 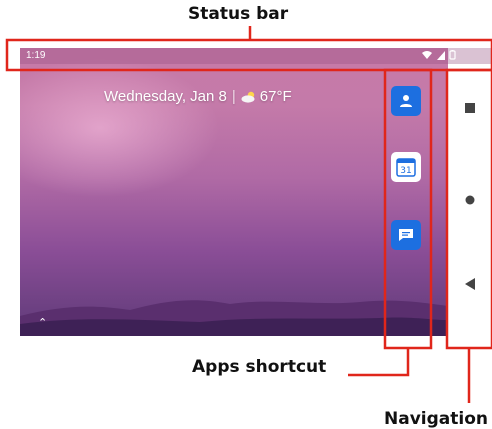 I want to click on home-button, so click(x=470, y=200).